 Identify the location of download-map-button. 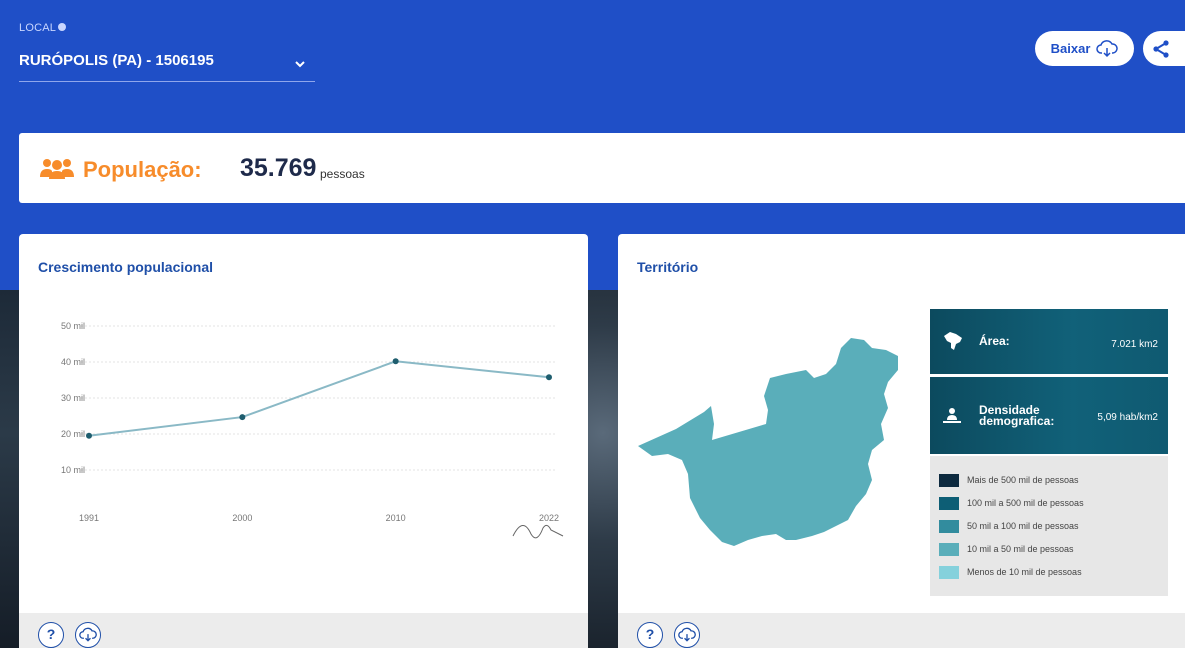
(687, 635).